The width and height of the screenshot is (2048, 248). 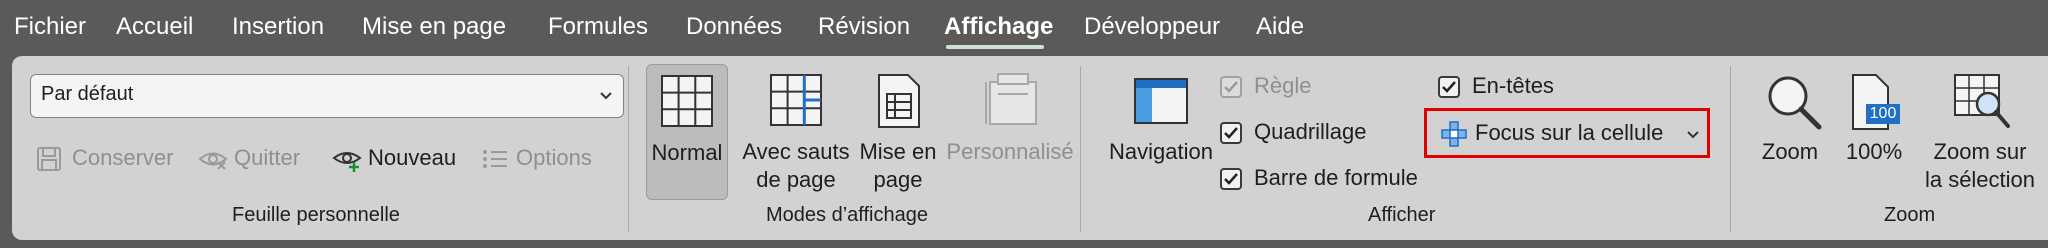 What do you see at coordinates (434, 27) in the screenshot?
I see `tab-mise-en-page: Mise en page` at bounding box center [434, 27].